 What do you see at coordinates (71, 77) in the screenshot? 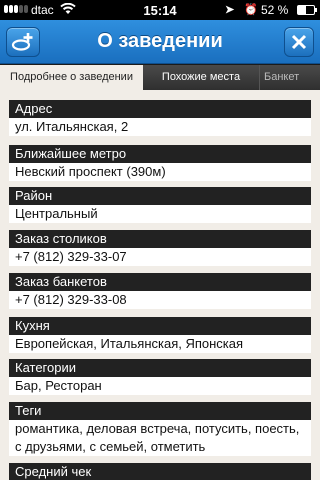
I see `tab-details: Подробнее о заведении` at bounding box center [71, 77].